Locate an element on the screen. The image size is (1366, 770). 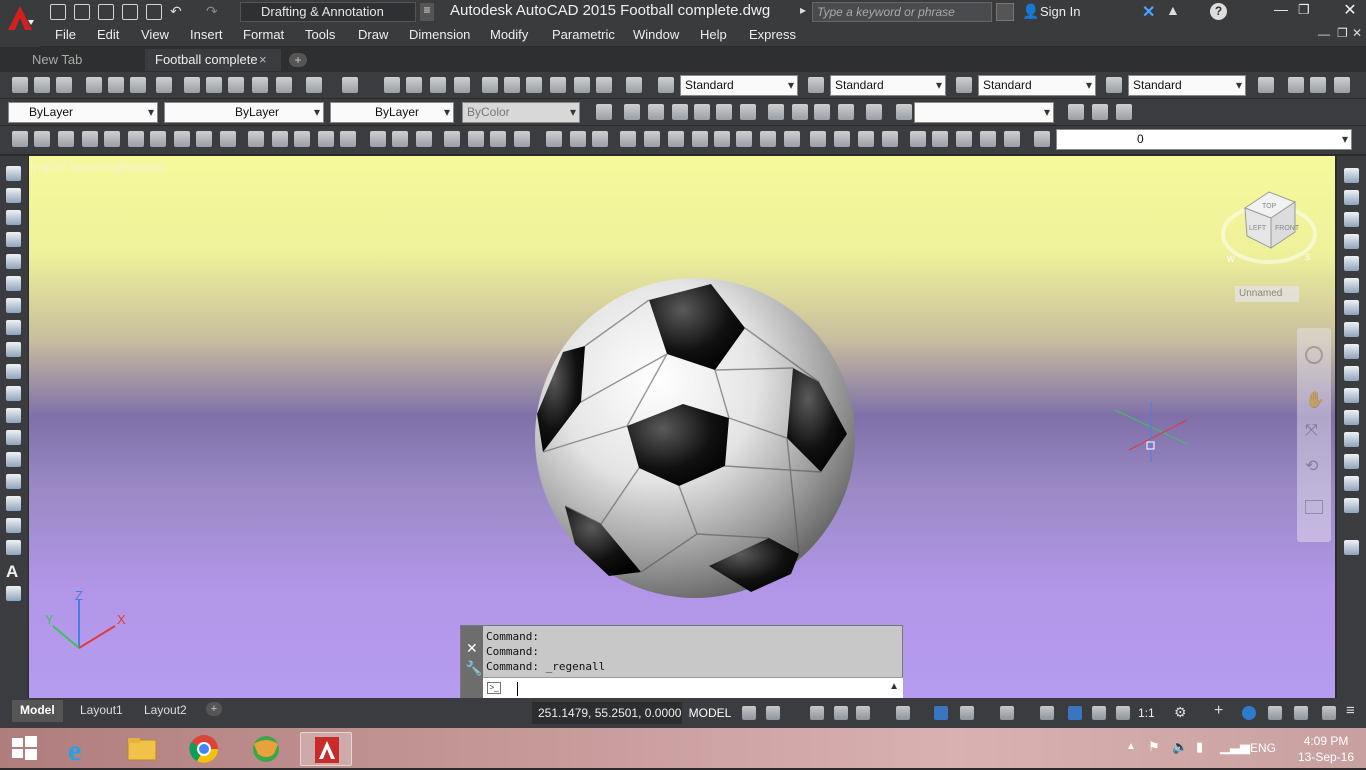
copy-faces-icon is located at coordinates (768, 139).